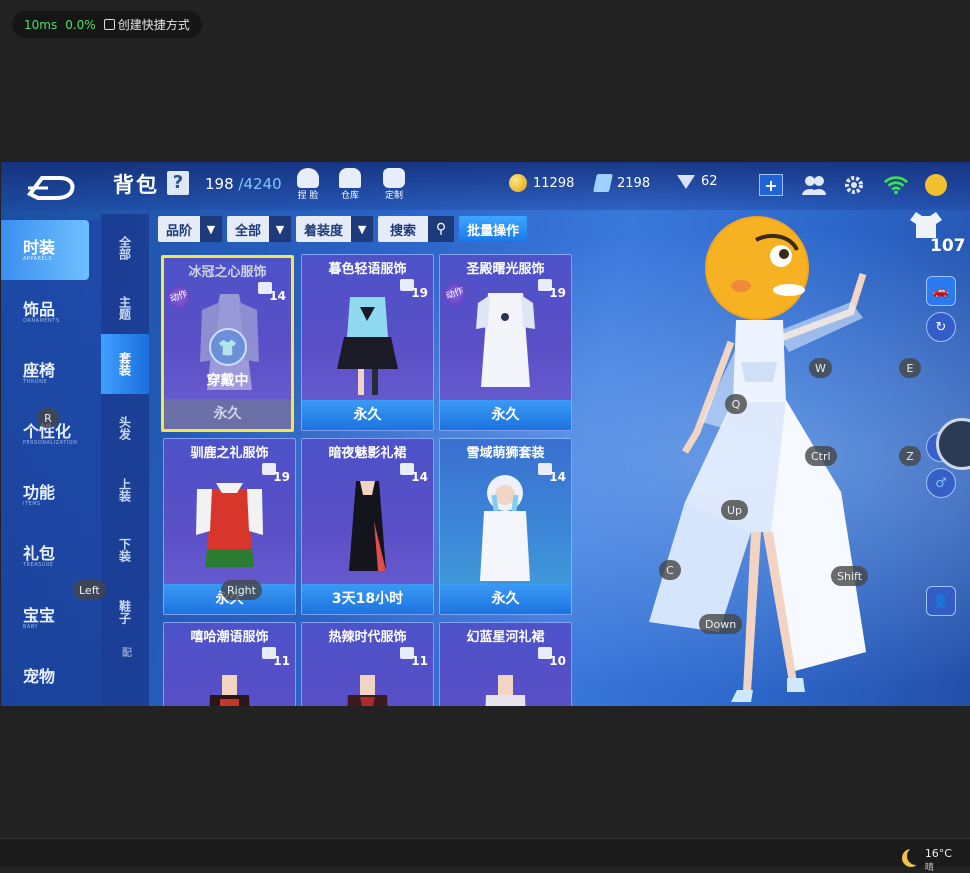 Image resolution: width=970 pixels, height=873 pixels. I want to click on moon-icon, so click(916, 856).